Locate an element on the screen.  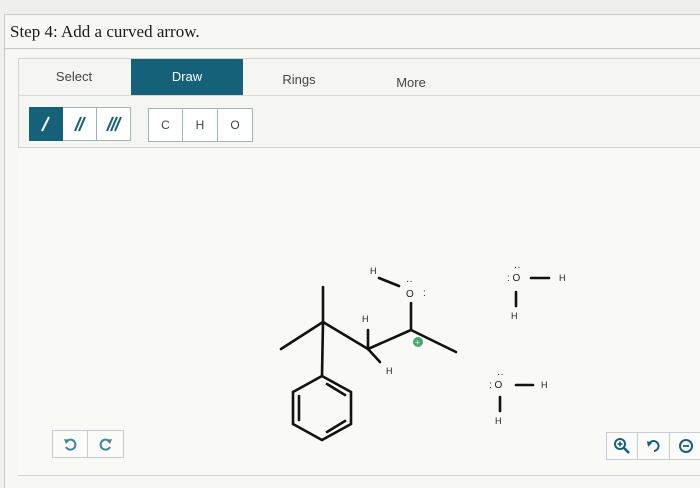
redo-button is located at coordinates (106, 444).